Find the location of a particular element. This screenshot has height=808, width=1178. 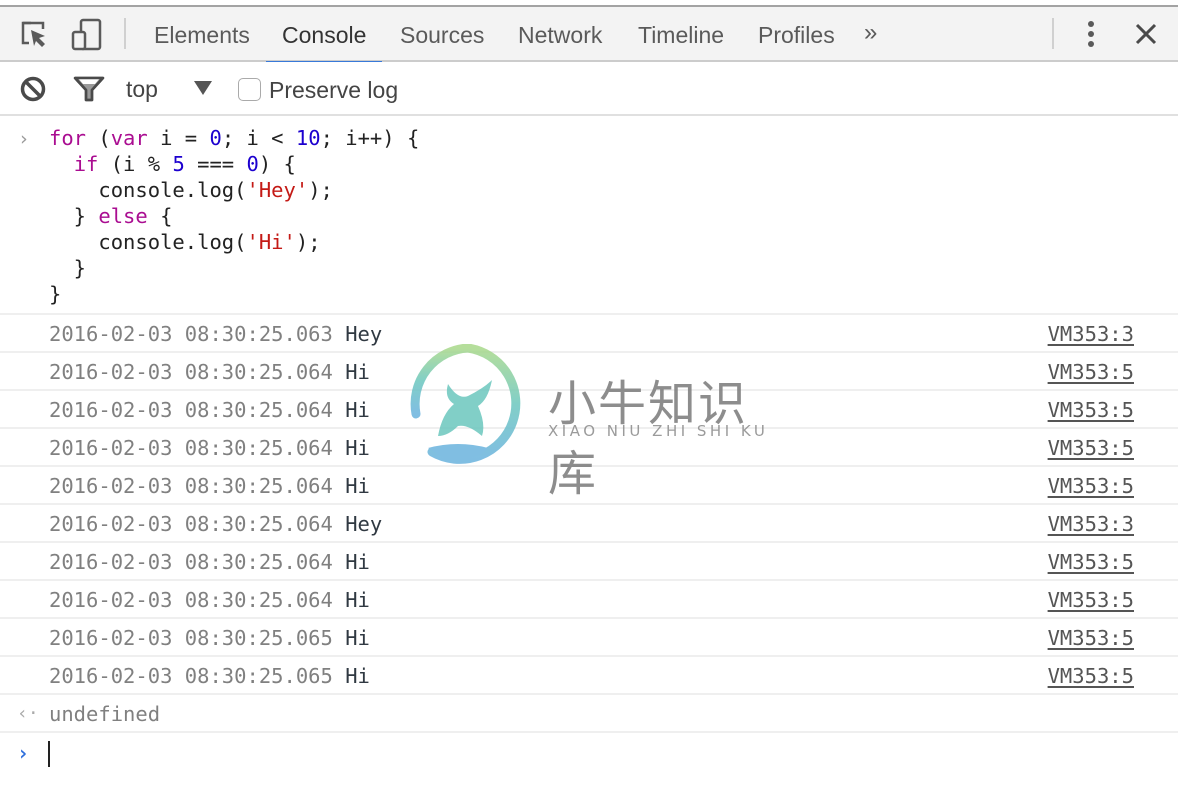

log-text: 2016-02-03 08:30:25.064 Hey is located at coordinates (215, 523).